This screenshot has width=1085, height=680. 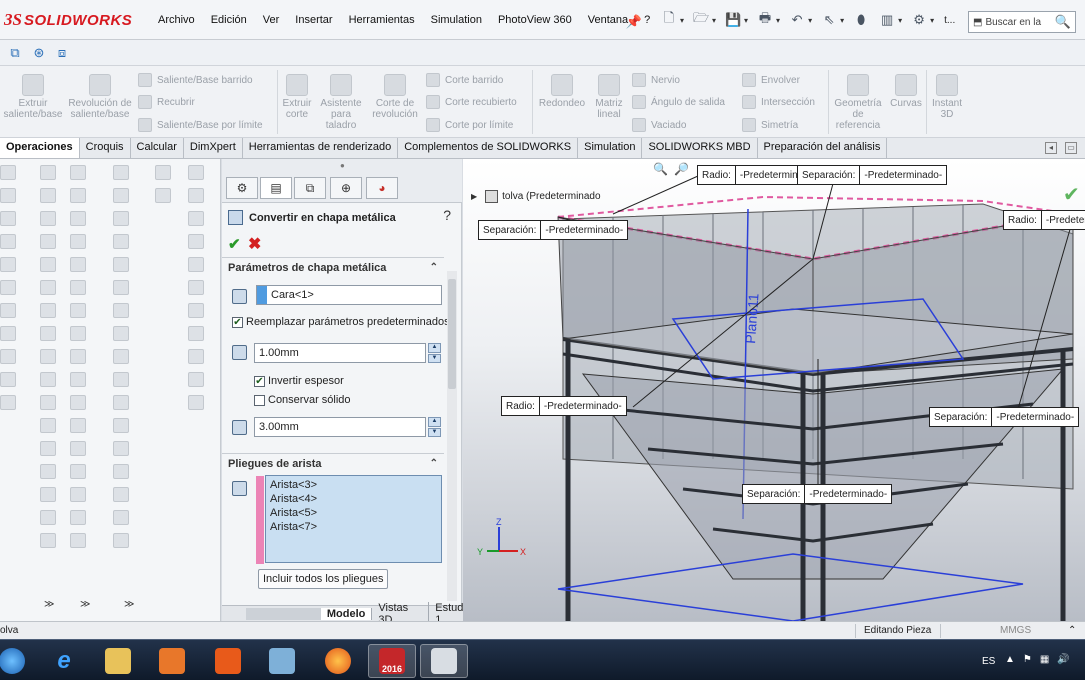 What do you see at coordinates (434, 427) in the screenshot?
I see `bend-radius-spinner: ▲ ▼` at bounding box center [434, 427].